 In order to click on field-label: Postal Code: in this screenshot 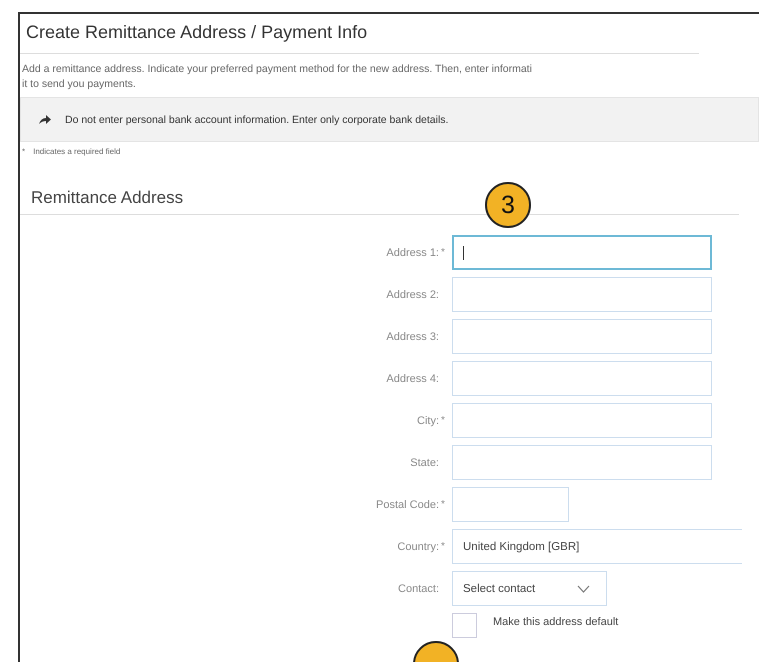, I will do `click(407, 504)`.